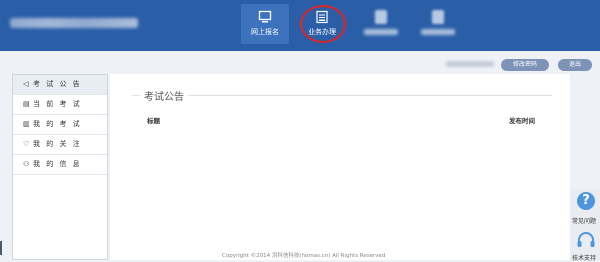 Image resolution: width=600 pixels, height=262 pixels. Describe the element at coordinates (26, 164) in the screenshot. I see `user-icon: ⚇` at that location.